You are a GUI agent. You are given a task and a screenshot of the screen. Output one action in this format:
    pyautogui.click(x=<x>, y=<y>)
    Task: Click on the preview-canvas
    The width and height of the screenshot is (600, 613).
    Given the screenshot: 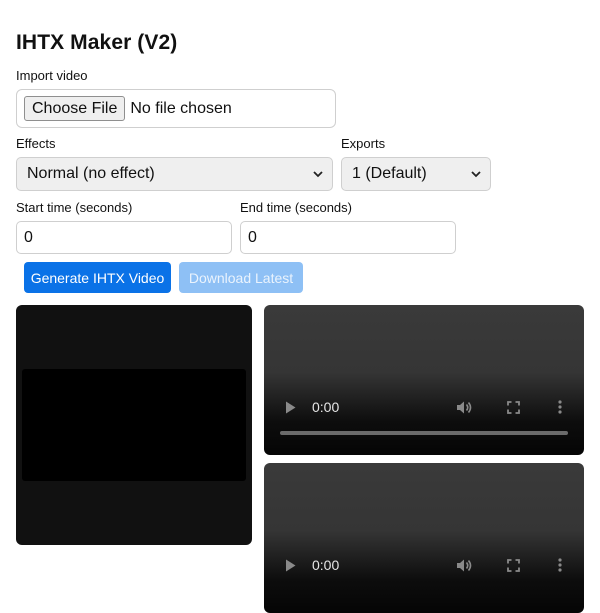 What is the action you would take?
    pyautogui.click(x=134, y=425)
    